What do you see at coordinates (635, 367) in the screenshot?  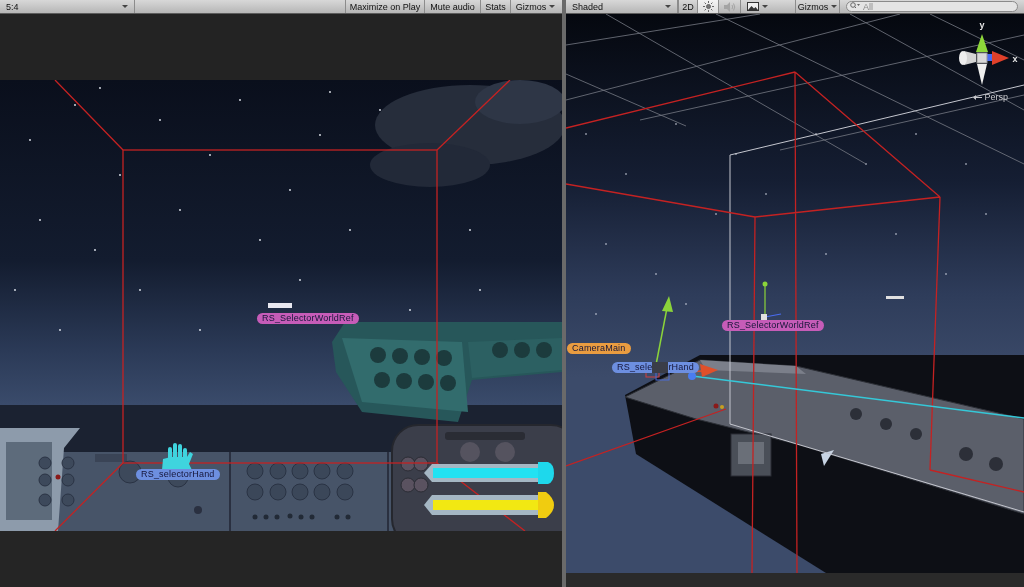 I see `label-text: RS_sele` at bounding box center [635, 367].